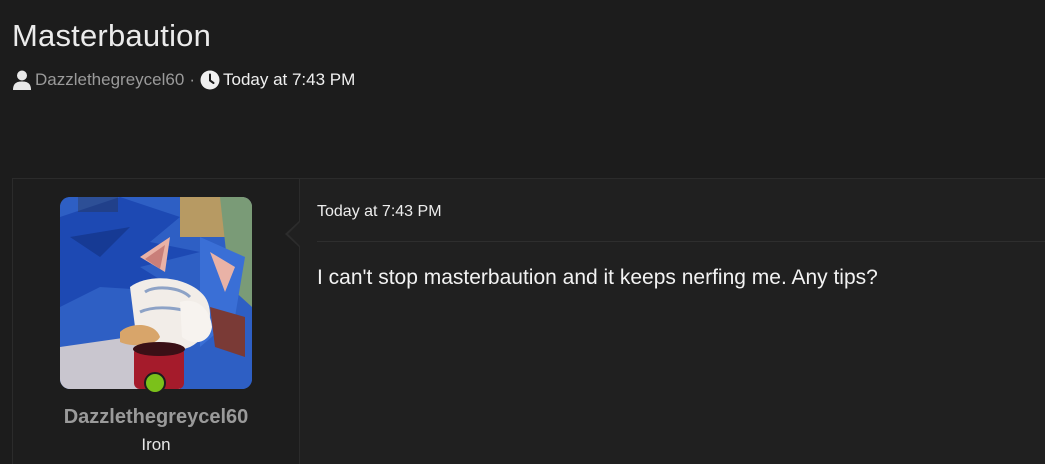  What do you see at coordinates (22, 80) in the screenshot?
I see `user-icon` at bounding box center [22, 80].